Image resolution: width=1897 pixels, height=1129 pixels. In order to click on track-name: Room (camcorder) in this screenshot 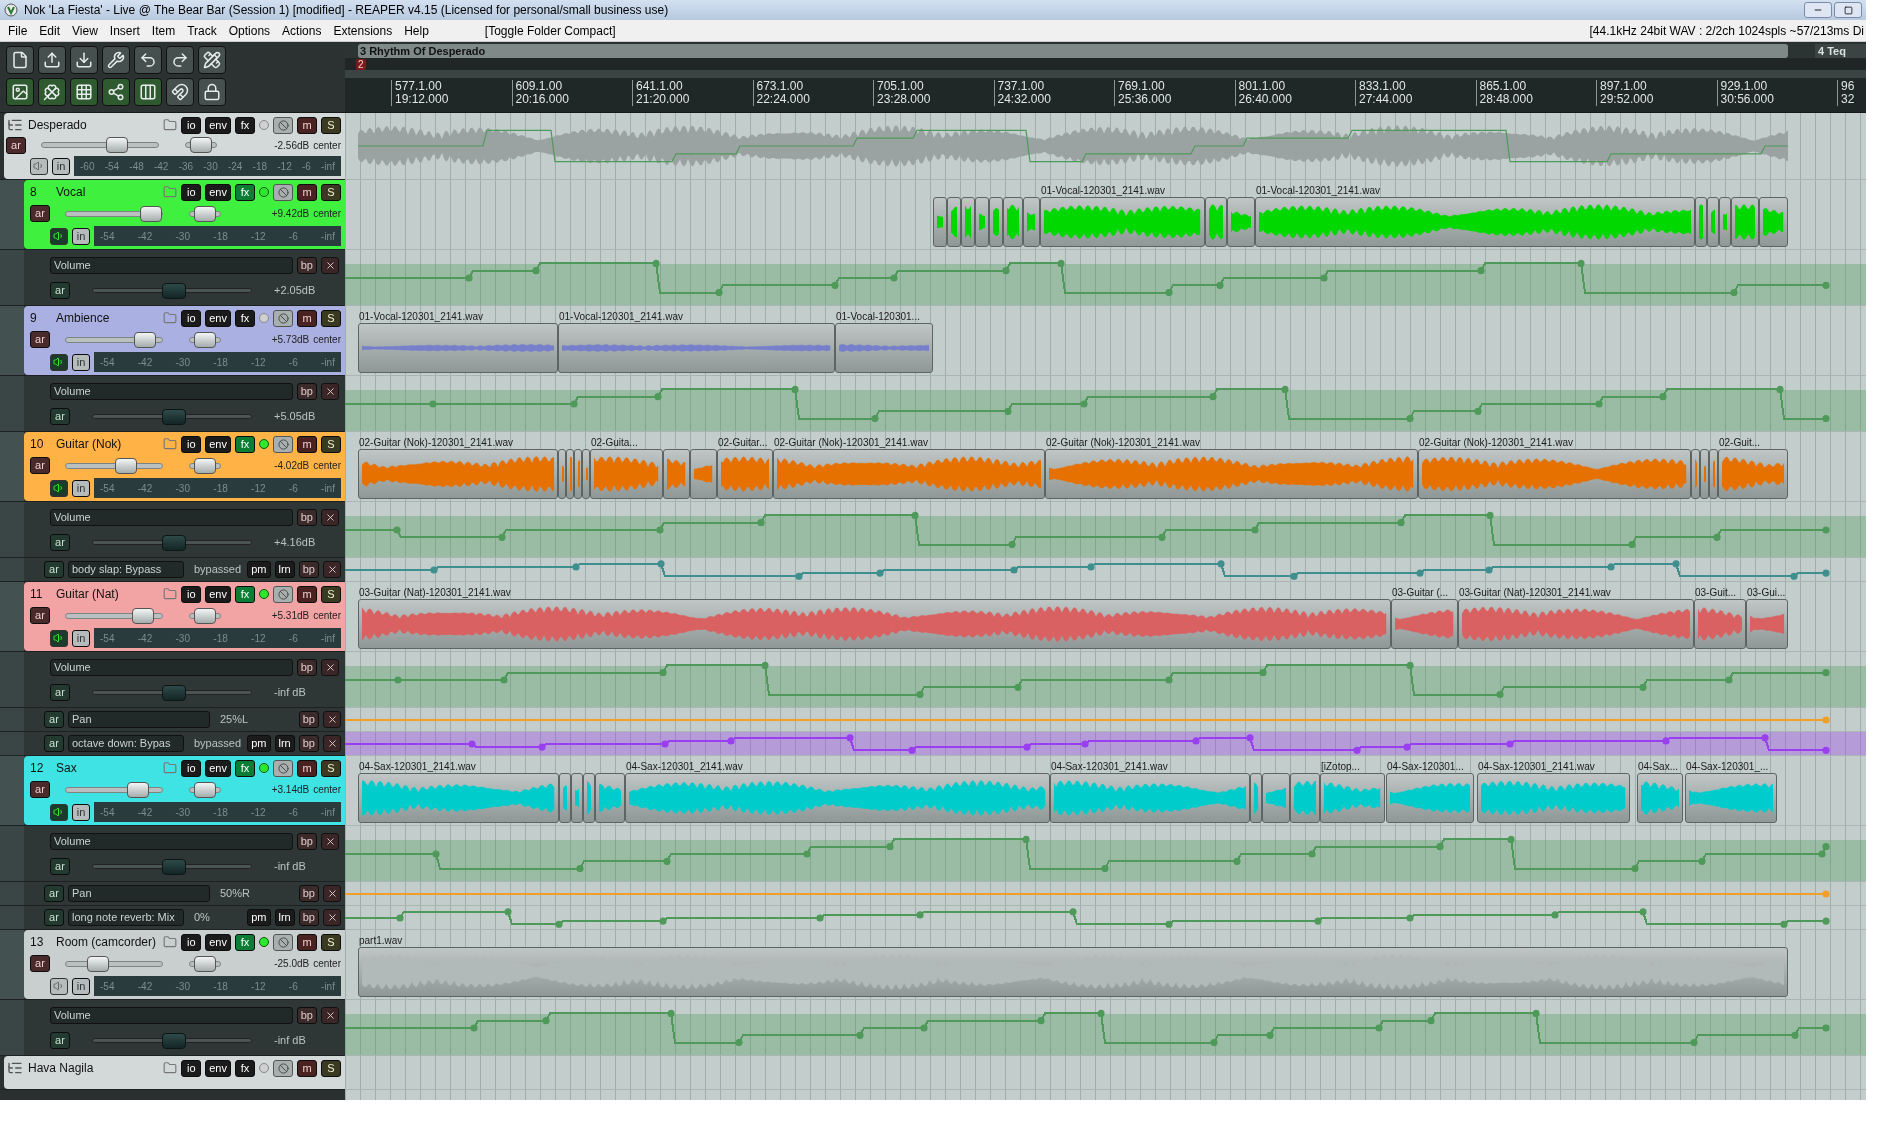, I will do `click(108, 942)`.